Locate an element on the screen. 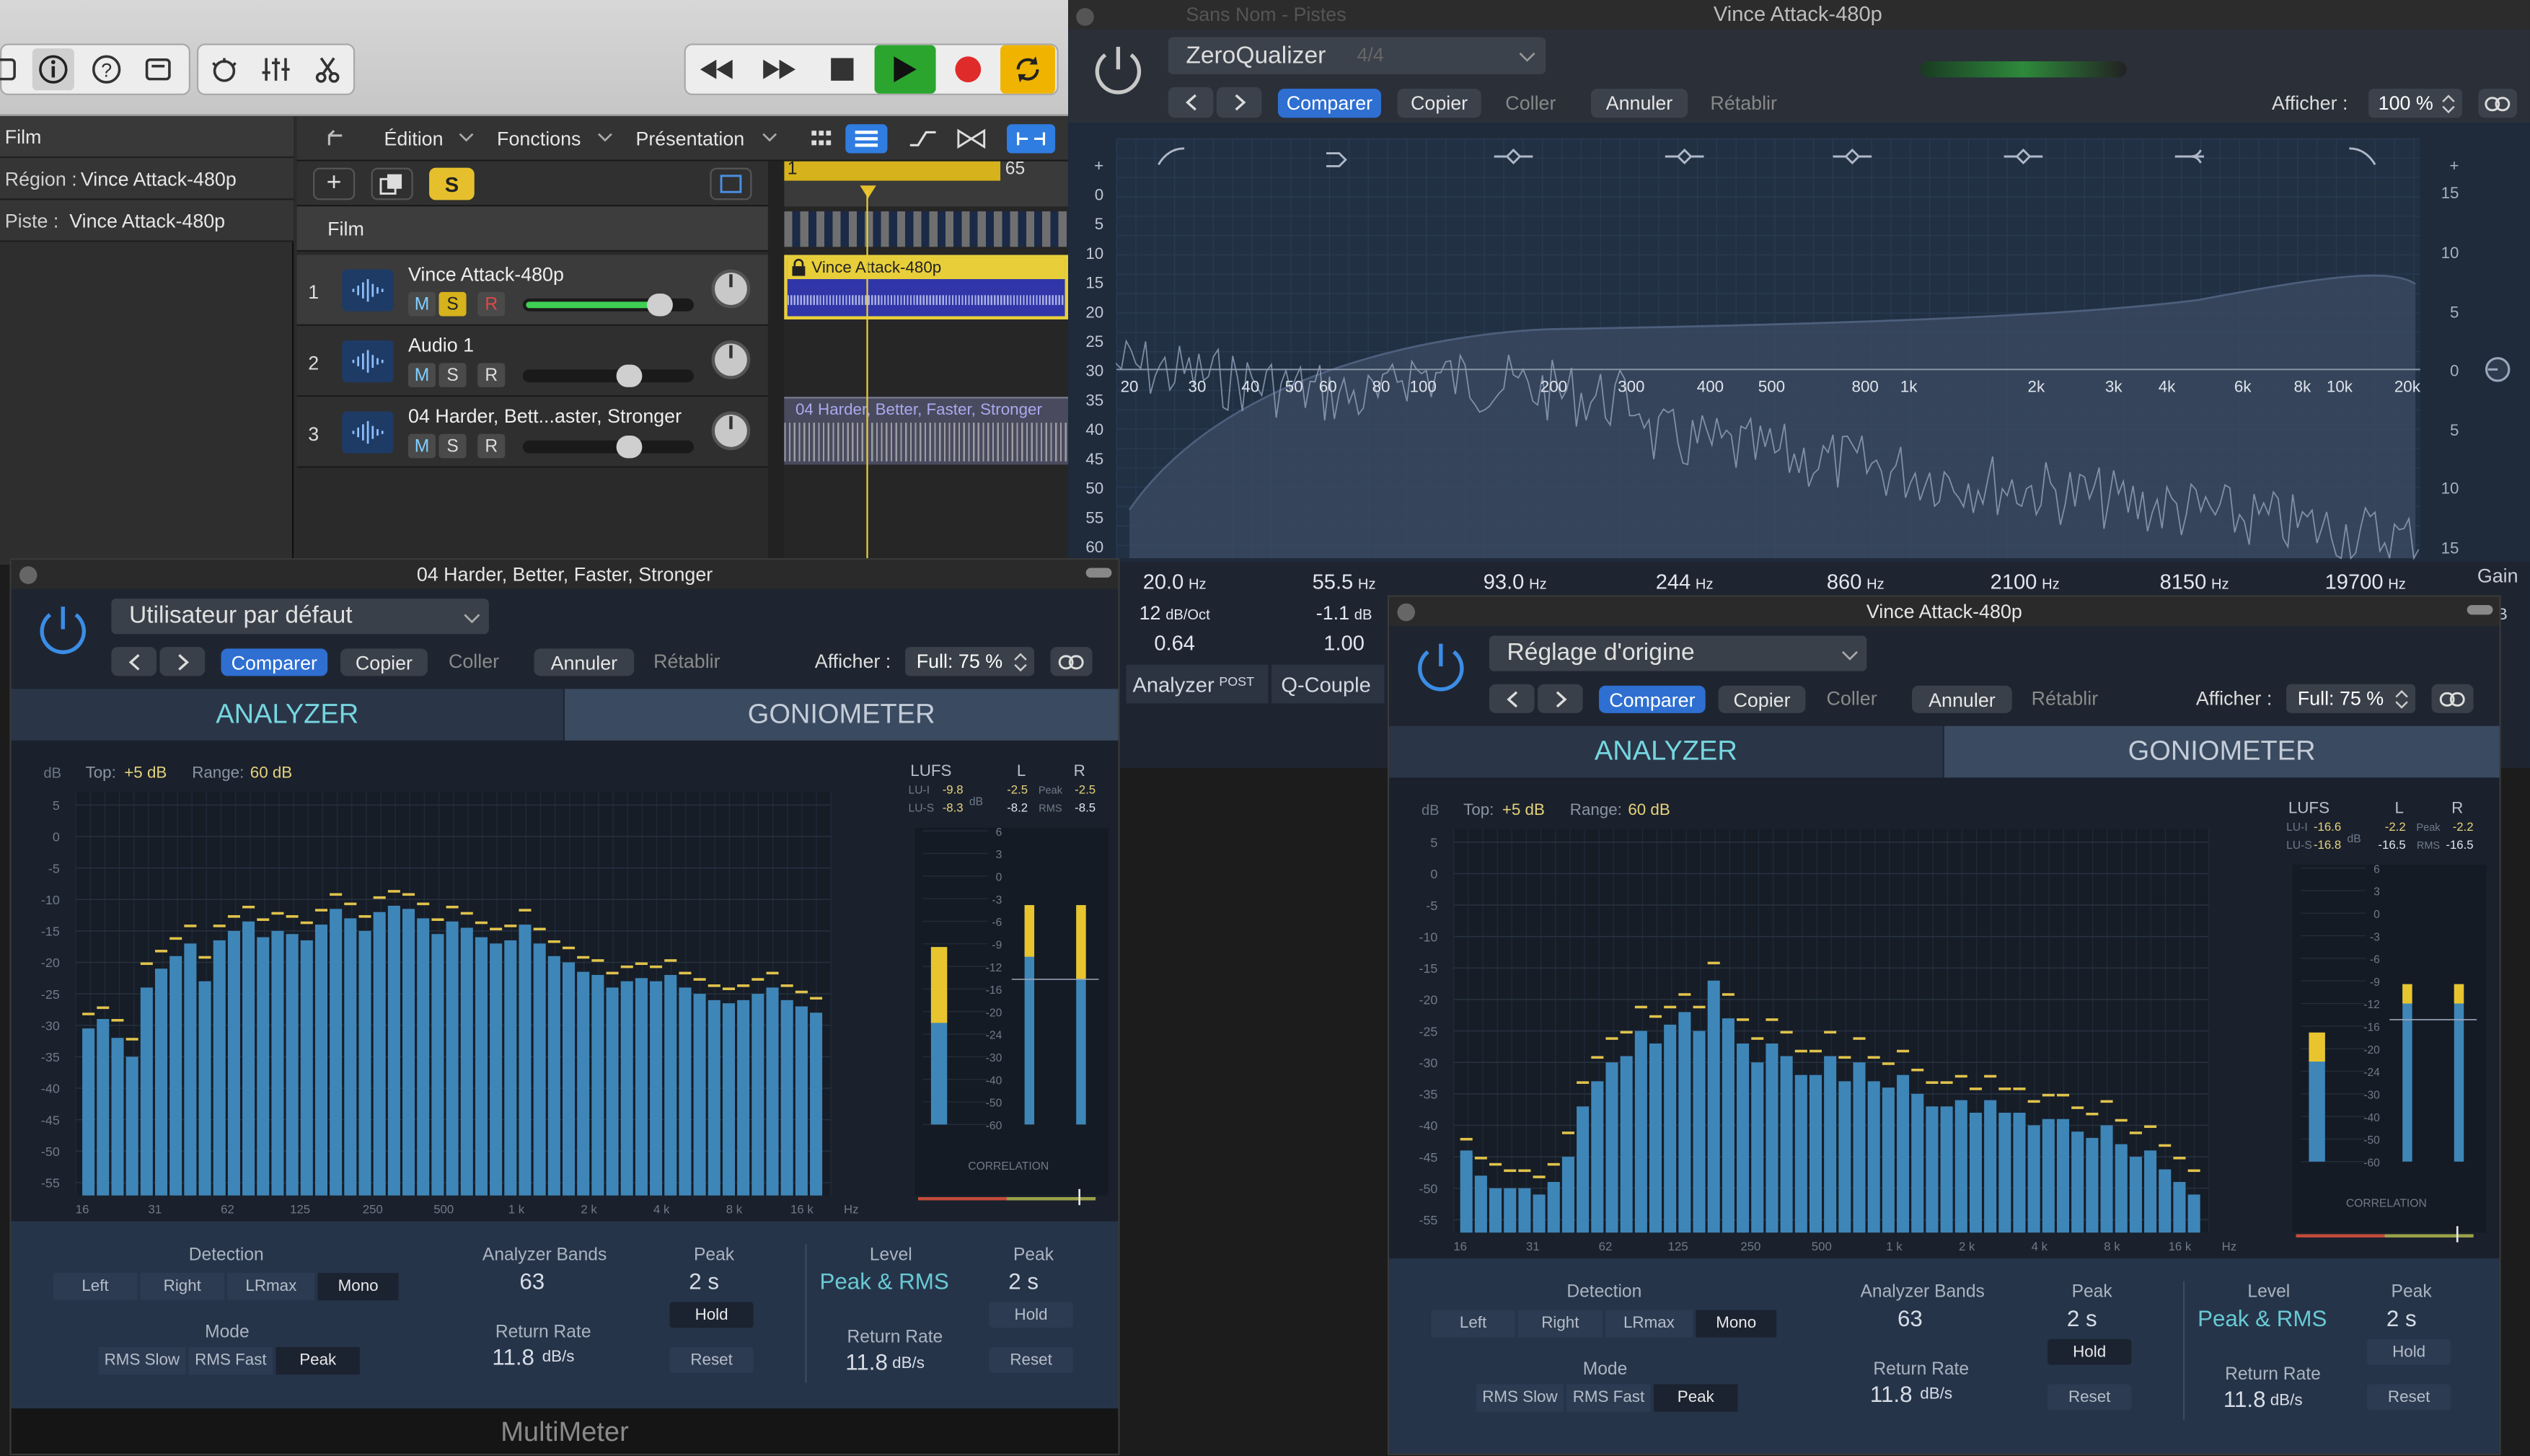  zq-paste-button: Coller is located at coordinates (1530, 103).